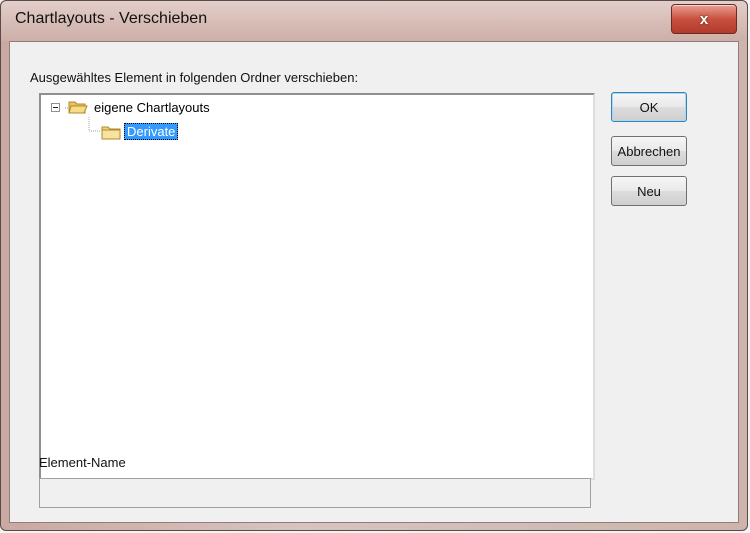 The image size is (750, 533). Describe the element at coordinates (55, 107) in the screenshot. I see `collapse-icon` at that location.